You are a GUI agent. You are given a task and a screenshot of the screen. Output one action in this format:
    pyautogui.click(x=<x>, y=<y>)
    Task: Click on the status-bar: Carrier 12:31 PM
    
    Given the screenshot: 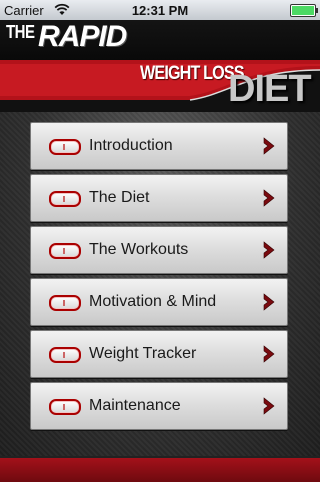 What is the action you would take?
    pyautogui.click(x=160, y=10)
    